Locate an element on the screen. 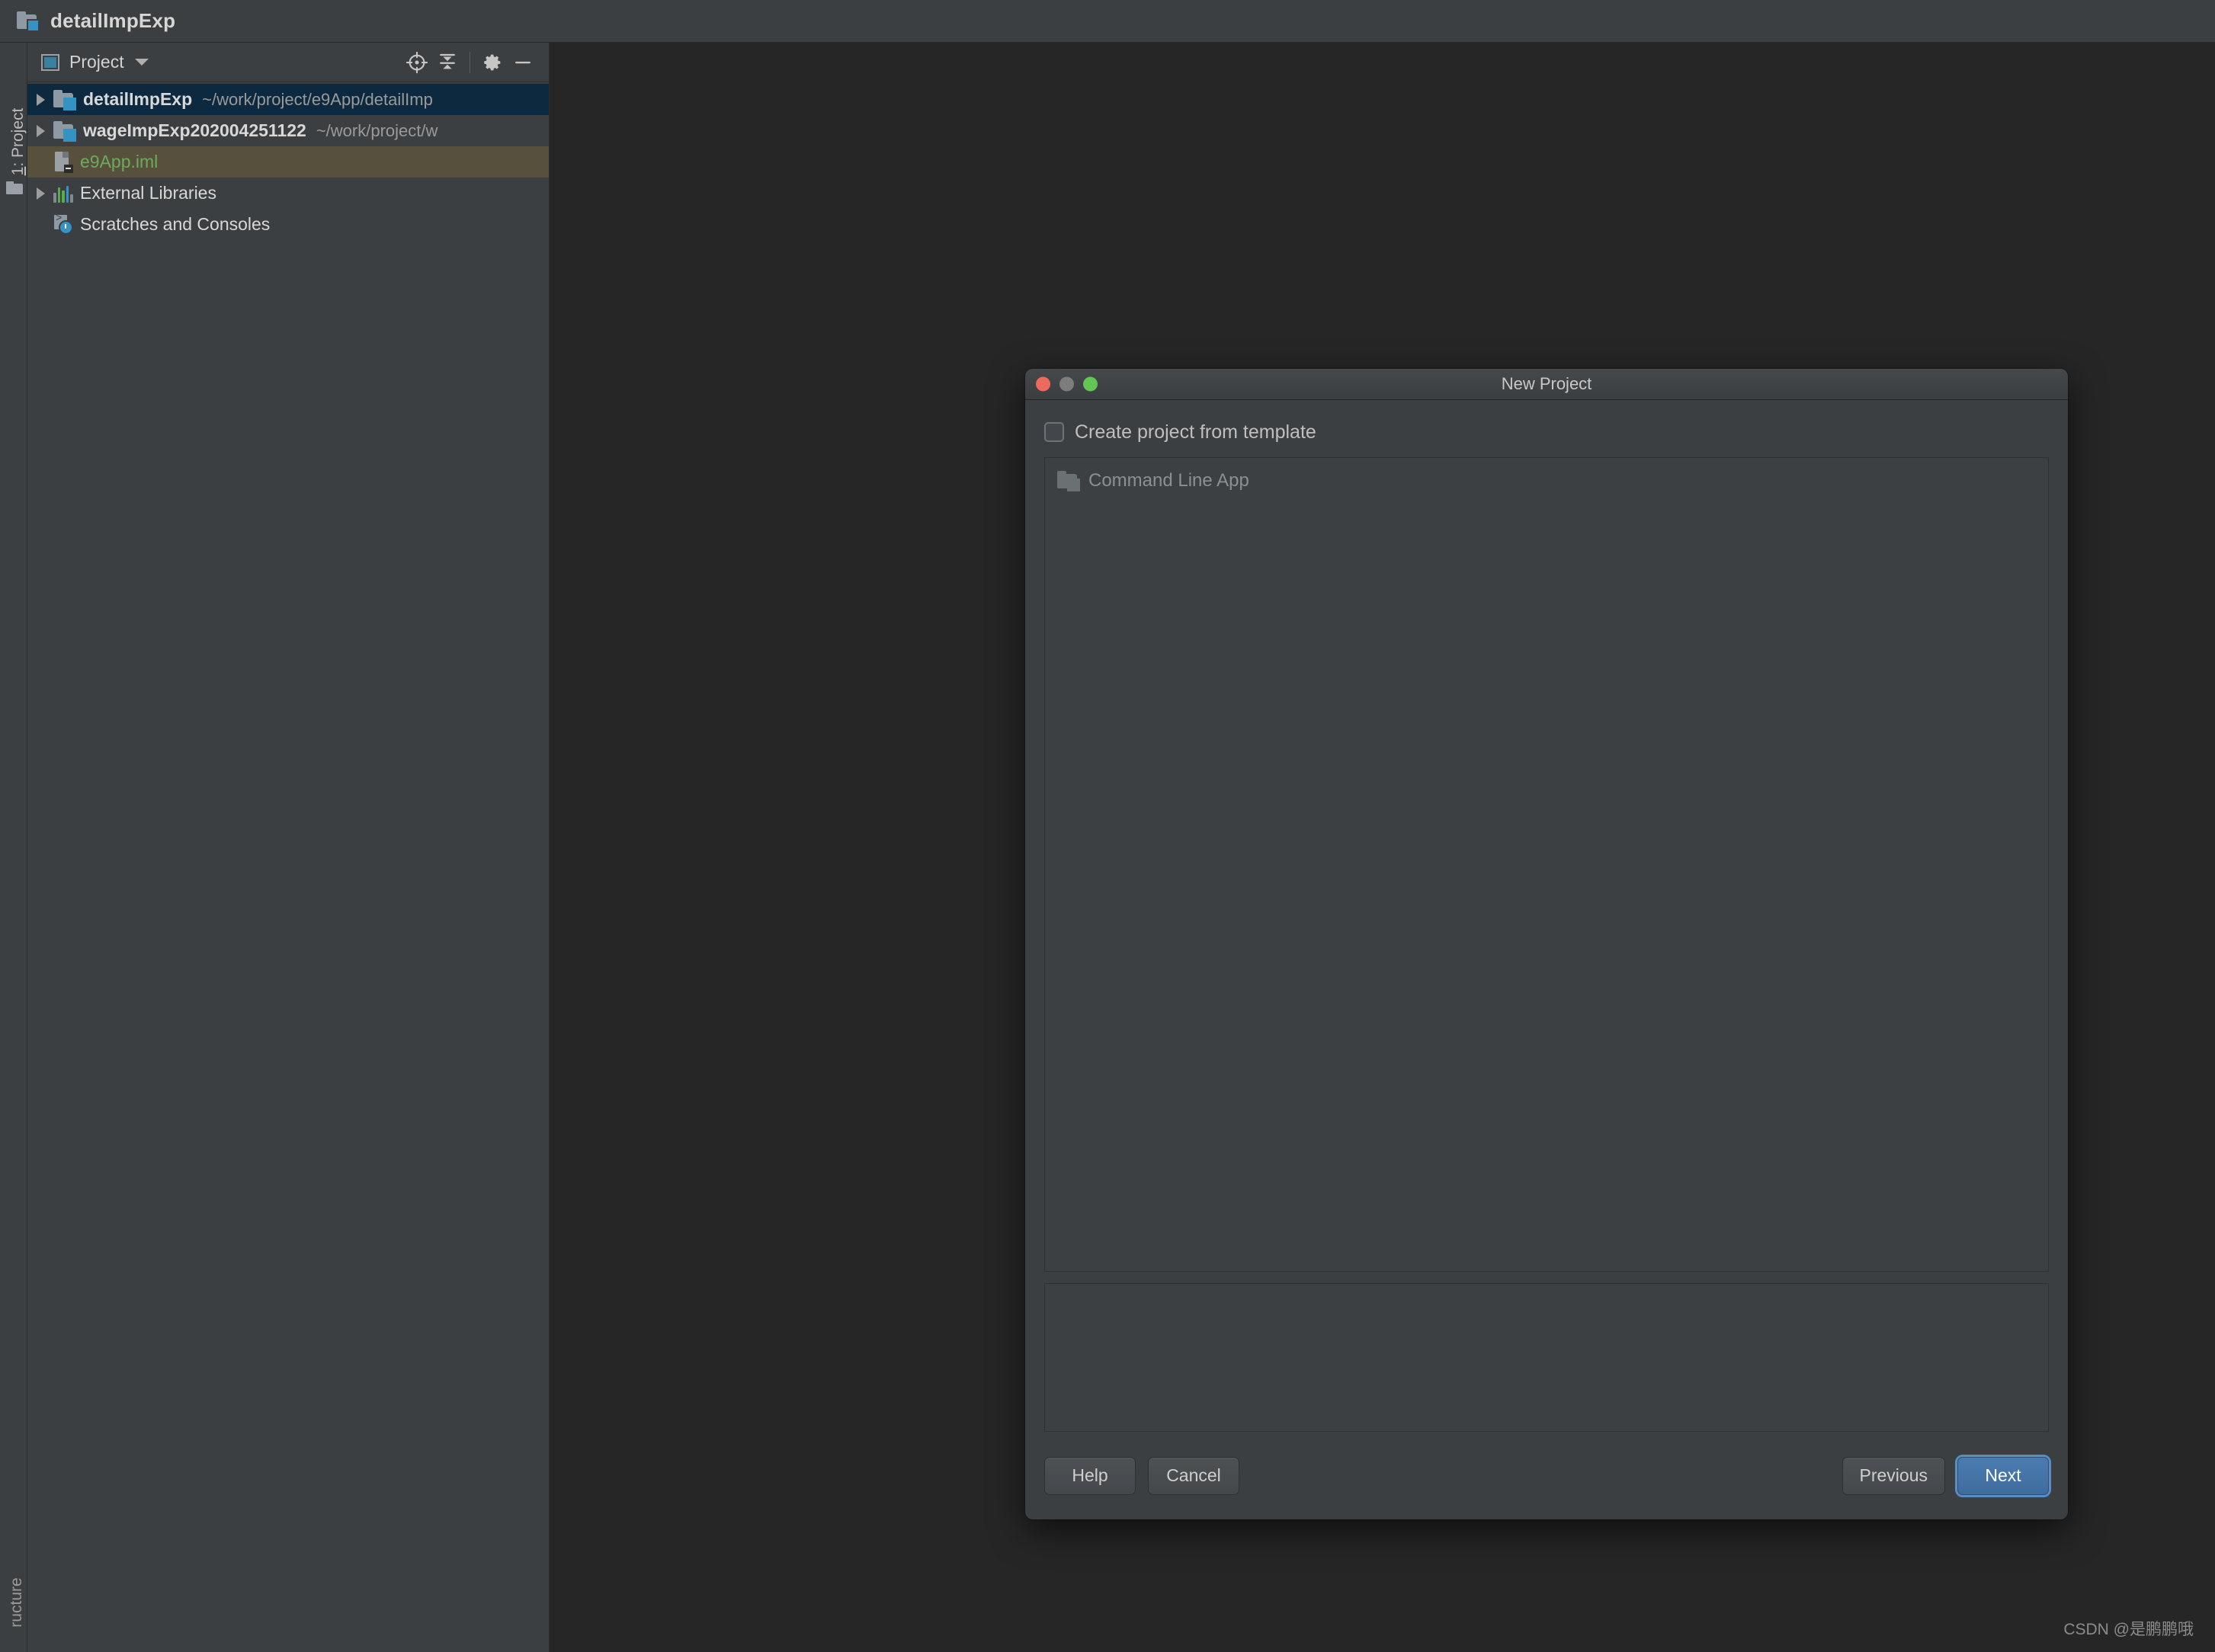 The image size is (2215, 1652). window-controls is located at coordinates (1067, 384).